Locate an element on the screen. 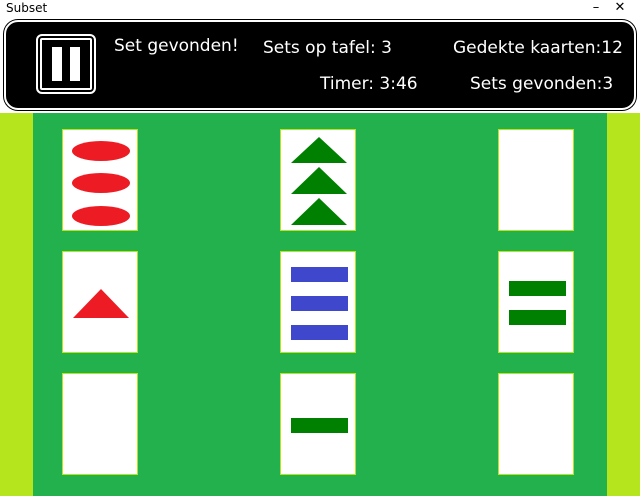 The height and width of the screenshot is (496, 640). status-message: Set gevonden! is located at coordinates (176, 46).